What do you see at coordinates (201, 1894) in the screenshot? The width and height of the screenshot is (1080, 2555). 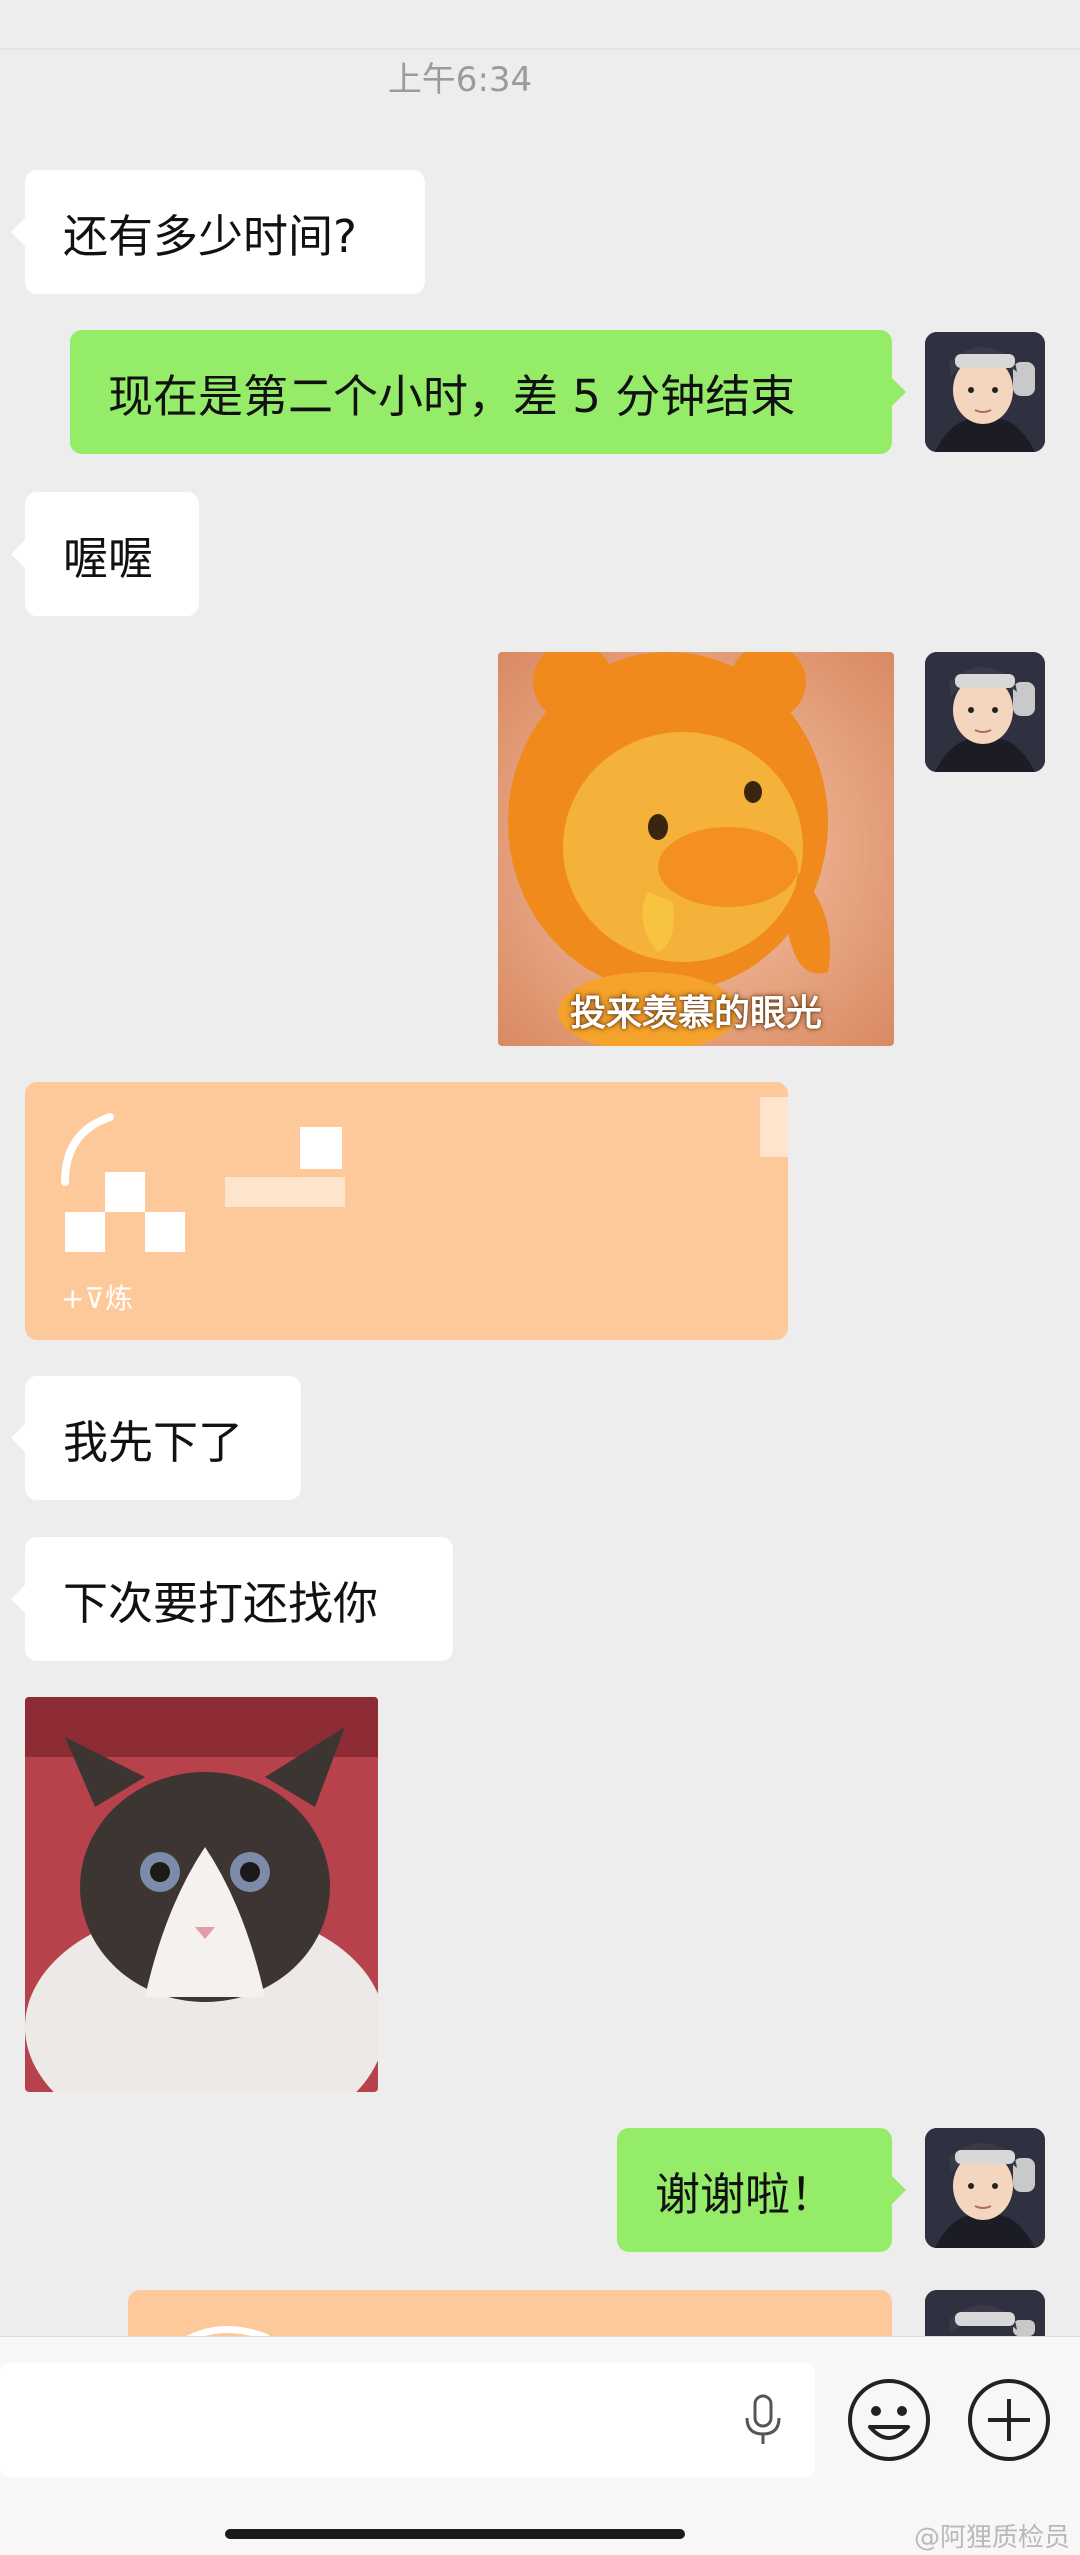 I see `cat-photo` at bounding box center [201, 1894].